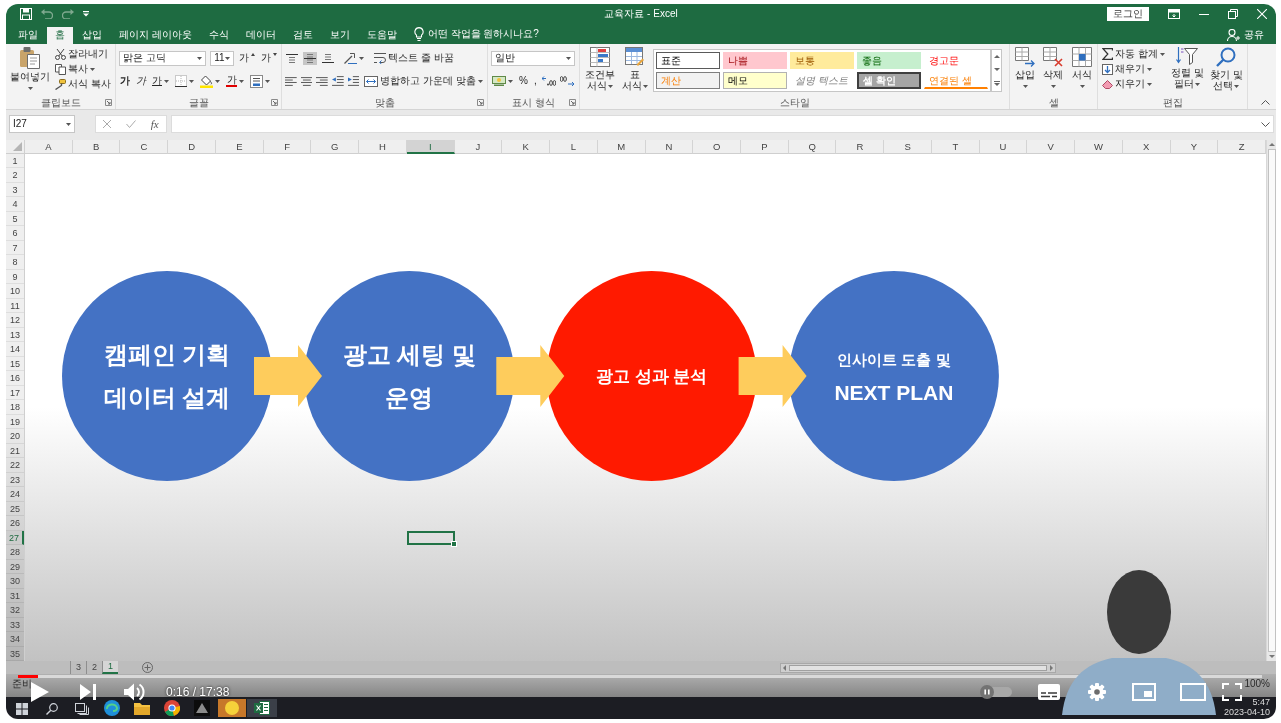 The height and width of the screenshot is (723, 1281). Describe the element at coordinates (15, 436) in the screenshot. I see `row-header: 20` at that location.